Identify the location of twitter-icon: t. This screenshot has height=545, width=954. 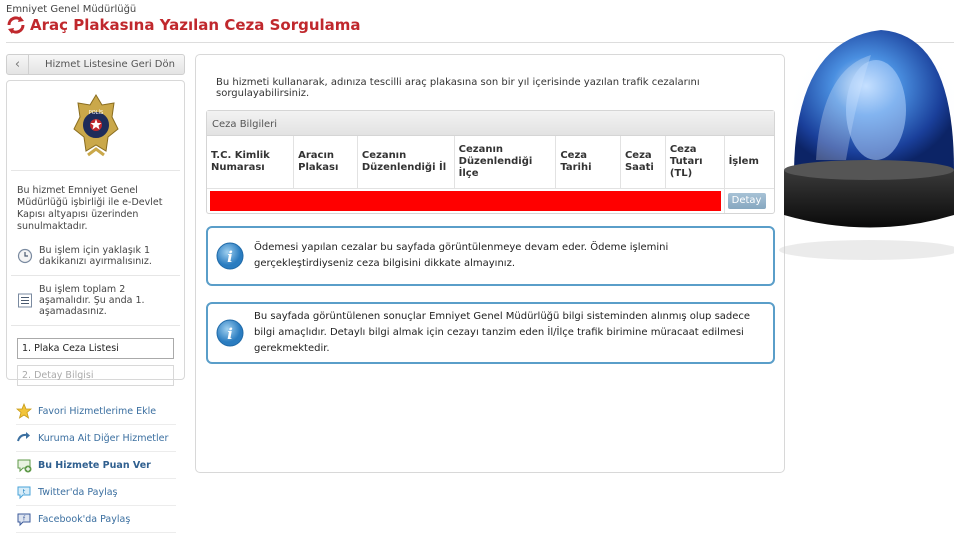
(24, 493).